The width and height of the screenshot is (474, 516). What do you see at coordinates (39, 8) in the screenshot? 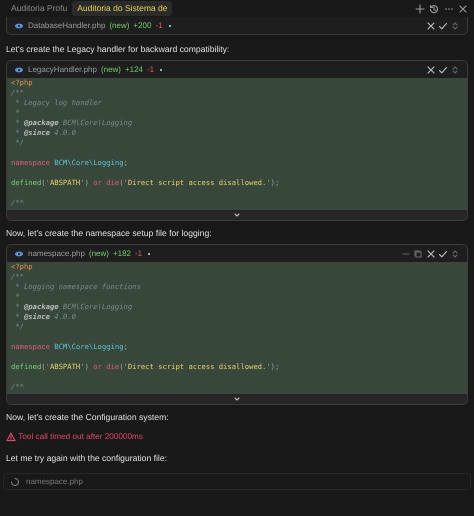
I see `tab: Auditoria Profu` at bounding box center [39, 8].